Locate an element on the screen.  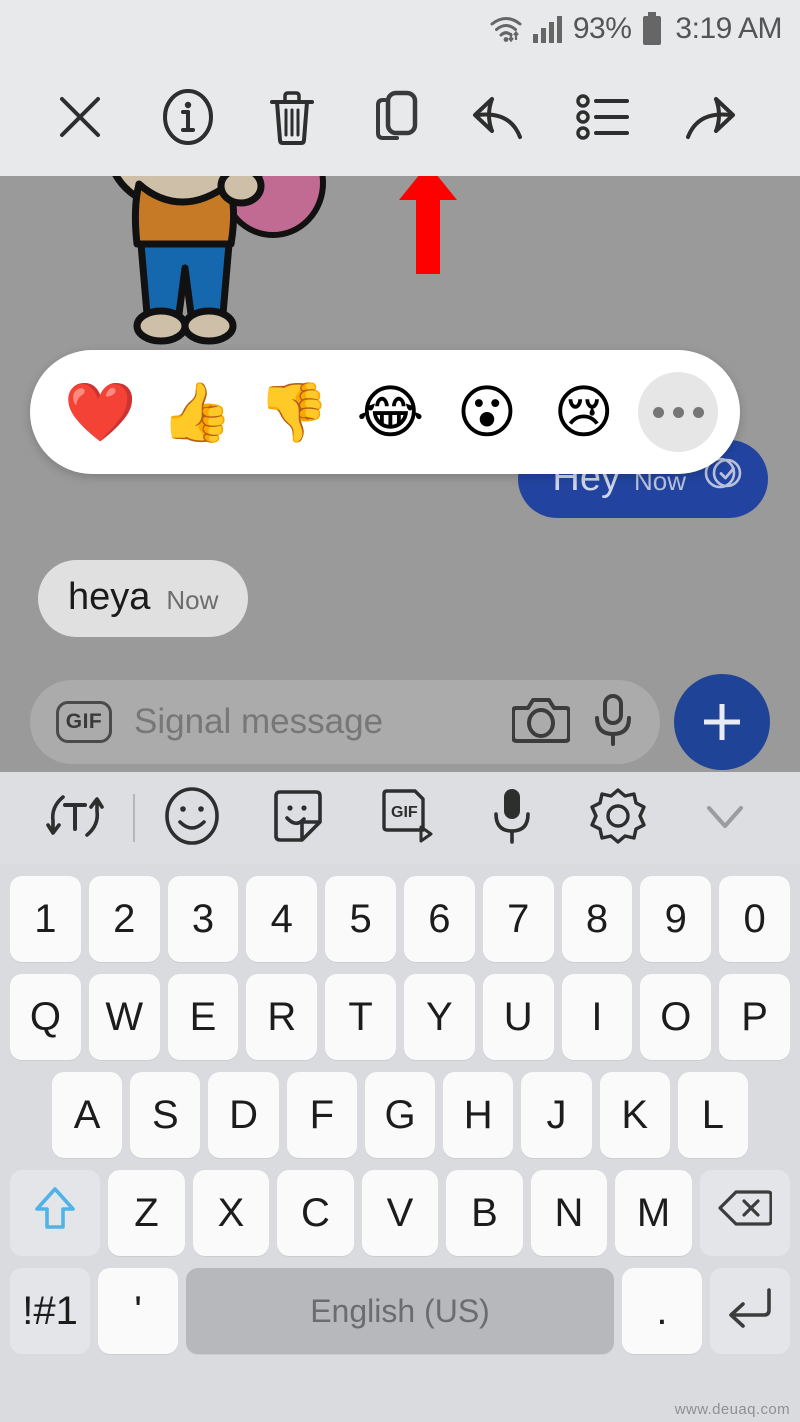
translate-tool-button is located at coordinates (75, 818).